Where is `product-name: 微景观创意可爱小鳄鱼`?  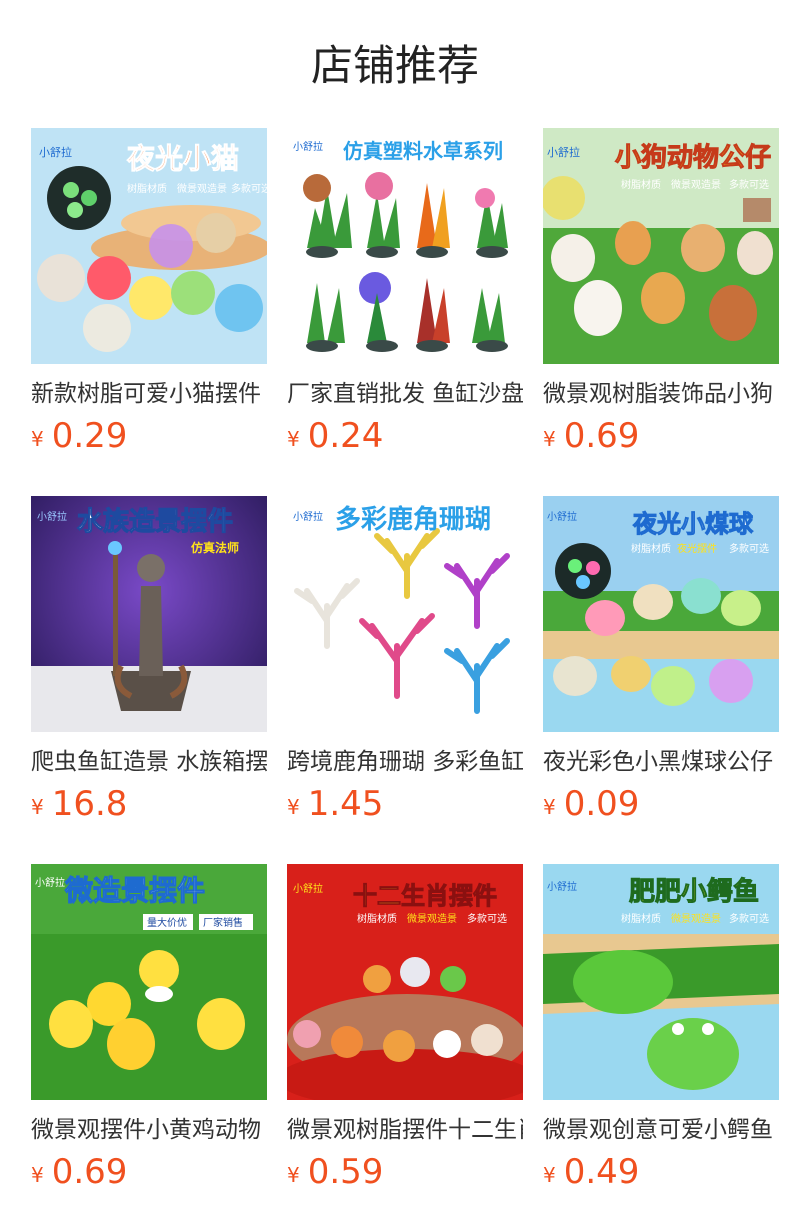 product-name: 微景观创意可爱小鳄鱼 is located at coordinates (661, 1130).